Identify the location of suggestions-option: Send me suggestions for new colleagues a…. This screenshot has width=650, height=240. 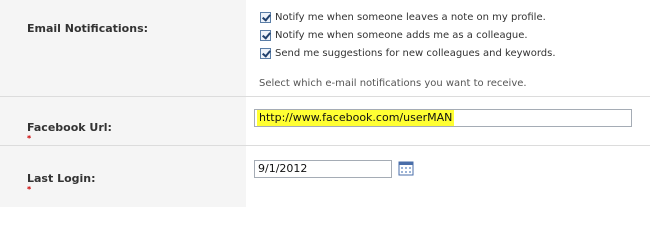
(408, 53).